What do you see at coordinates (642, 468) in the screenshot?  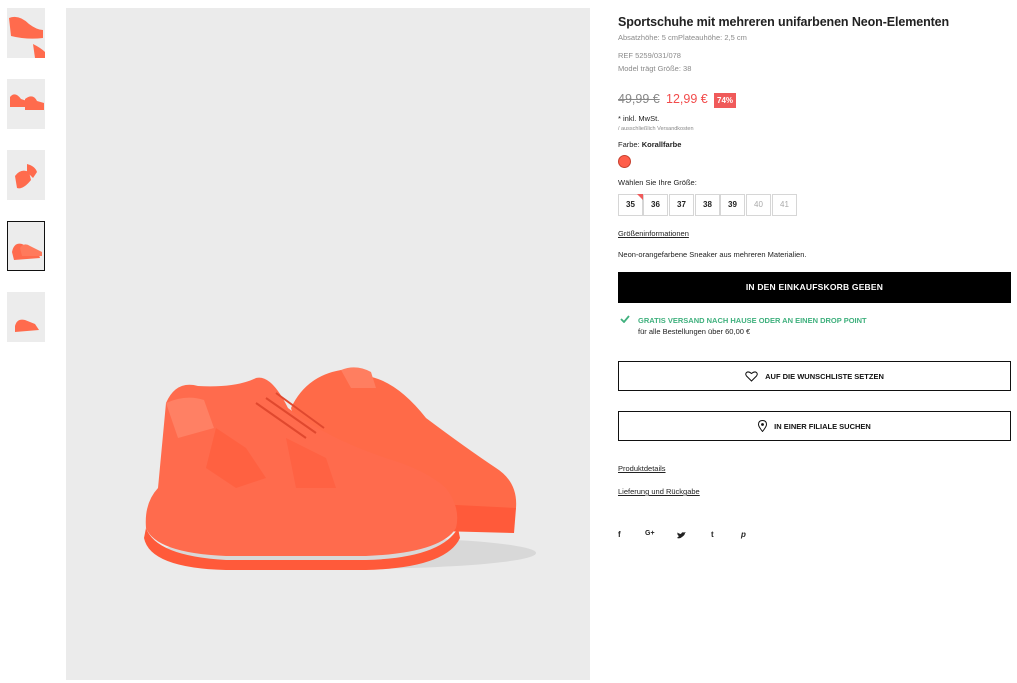 I see `product-details-link: Produktdetails` at bounding box center [642, 468].